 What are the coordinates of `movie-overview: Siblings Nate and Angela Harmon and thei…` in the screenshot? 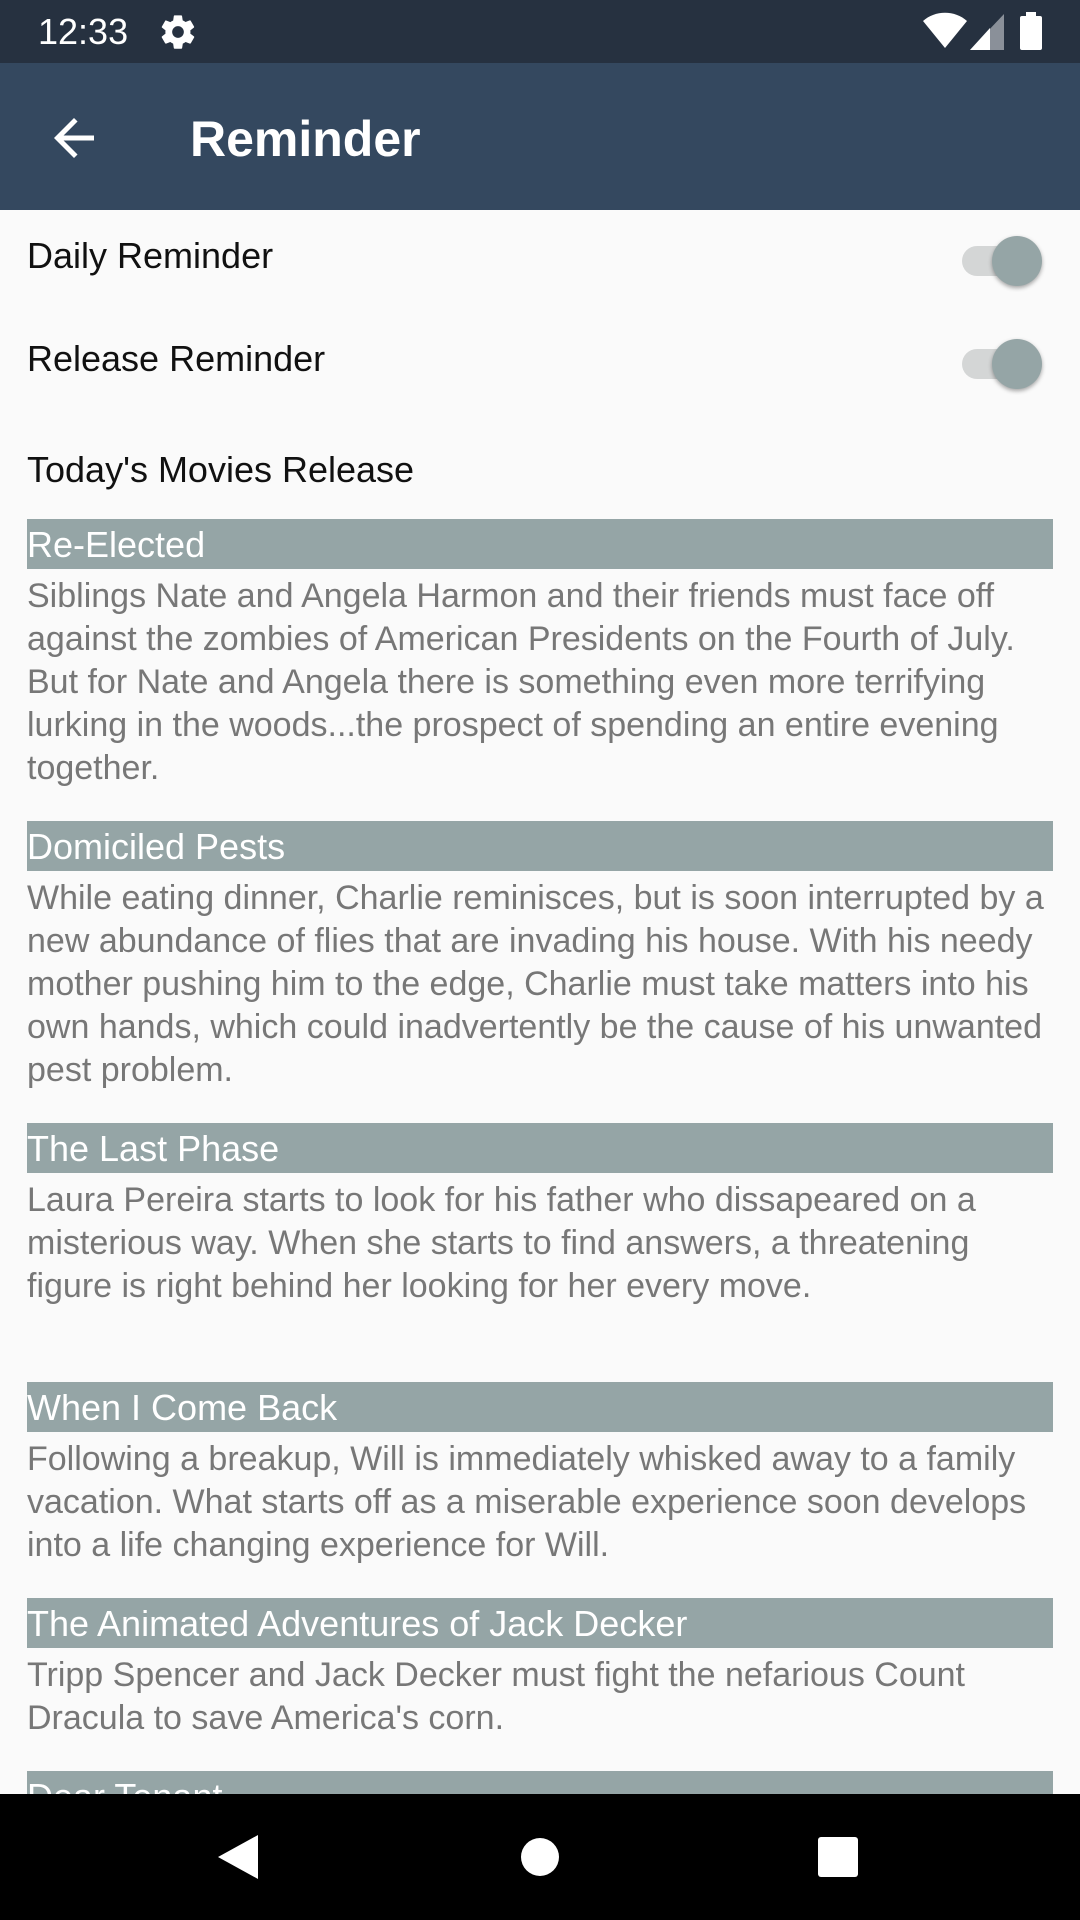 It's located at (521, 682).